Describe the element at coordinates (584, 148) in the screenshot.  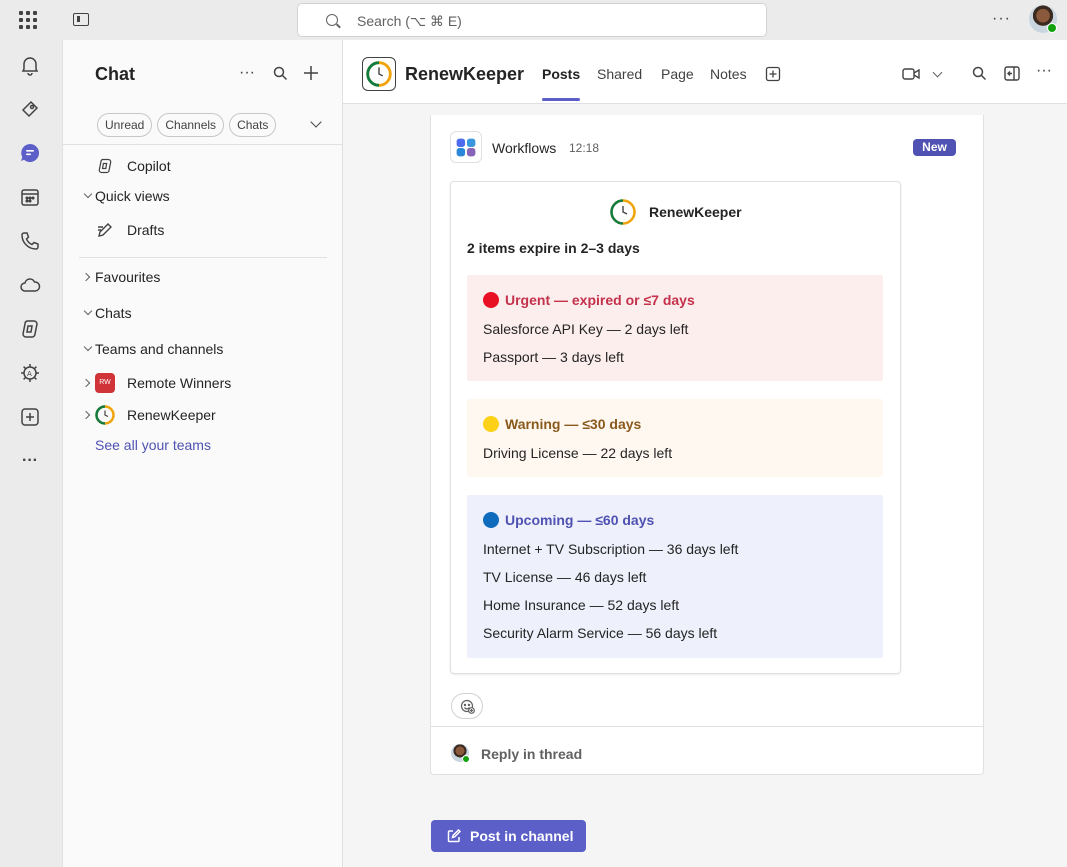
I see `post-timestamp: 12:18` at that location.